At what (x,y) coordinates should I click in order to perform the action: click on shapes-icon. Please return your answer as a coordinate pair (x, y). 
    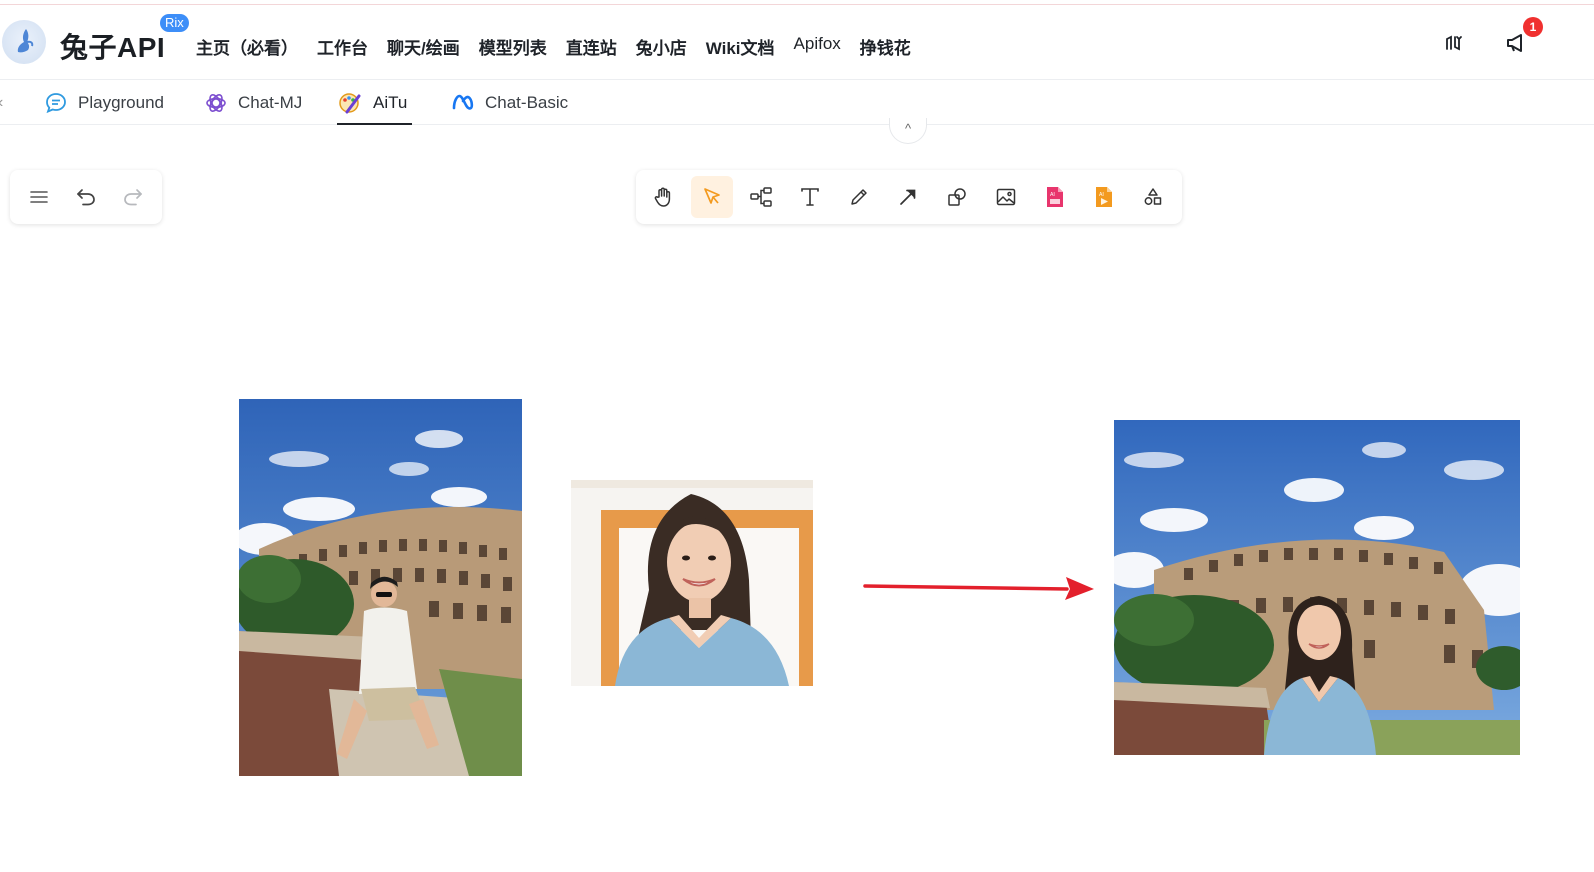
    Looking at the image, I should click on (957, 197).